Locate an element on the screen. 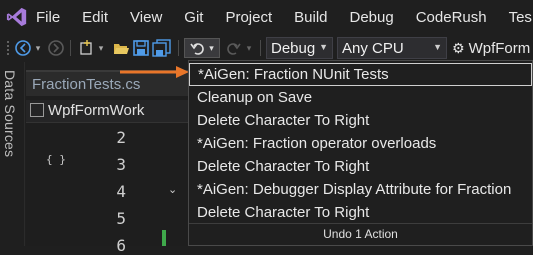 Image resolution: width=533 pixels, height=255 pixels. navigation-class-label: WpfFormWork is located at coordinates (96, 110).